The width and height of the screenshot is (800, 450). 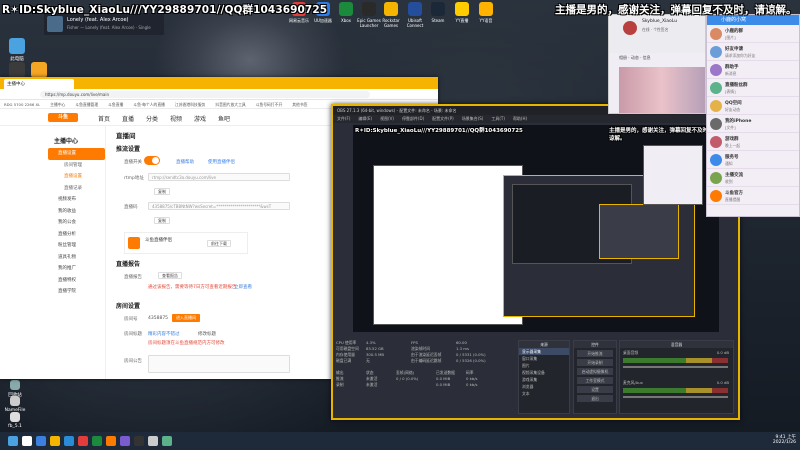 What do you see at coordinates (520, 118) in the screenshot?
I see `obs-menu-item: 帮助(H)` at bounding box center [520, 118].